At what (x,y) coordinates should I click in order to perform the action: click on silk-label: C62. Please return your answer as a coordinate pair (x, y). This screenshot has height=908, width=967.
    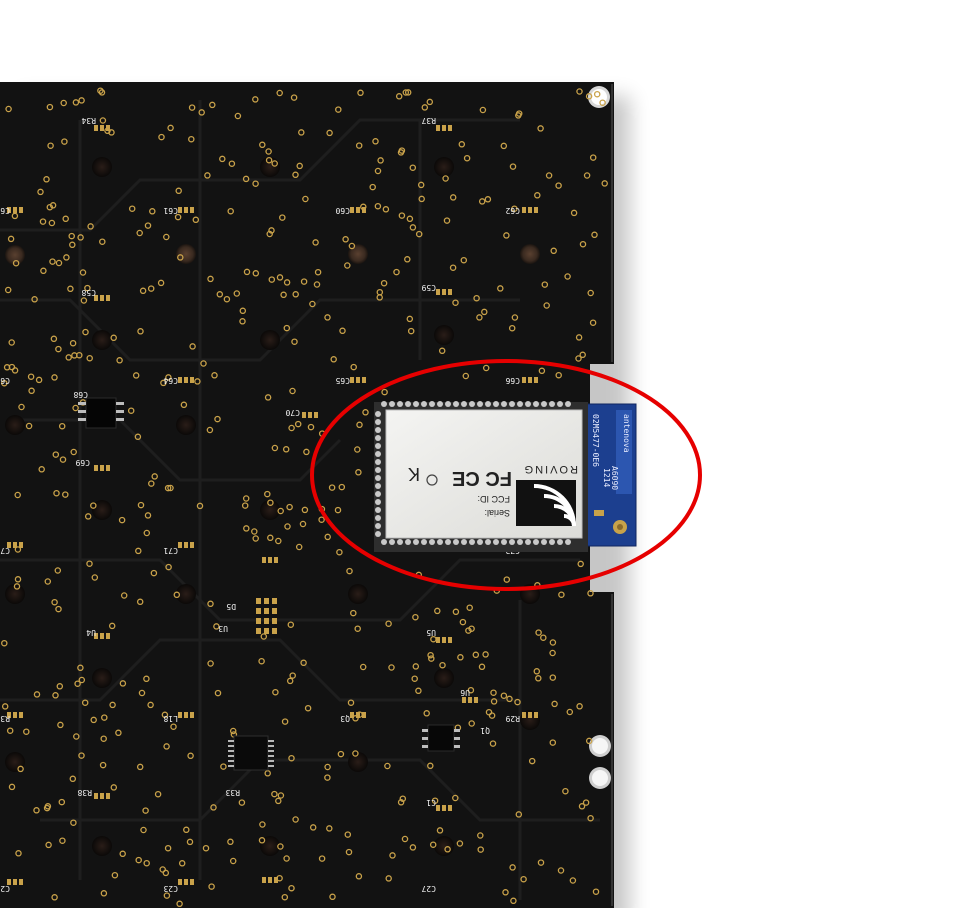
    Looking at the image, I should click on (512, 210).